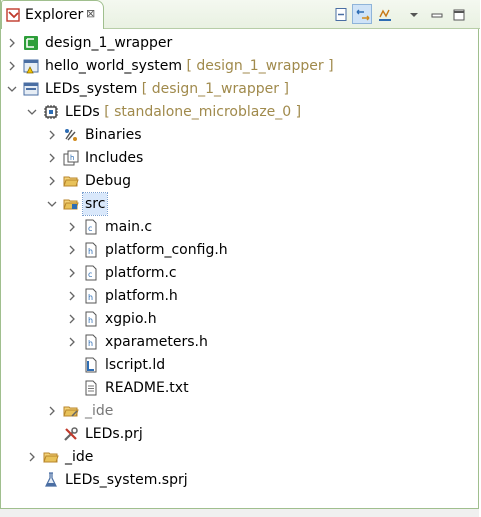  Describe the element at coordinates (129, 227) in the screenshot. I see `tree-item-label: main.c` at that location.